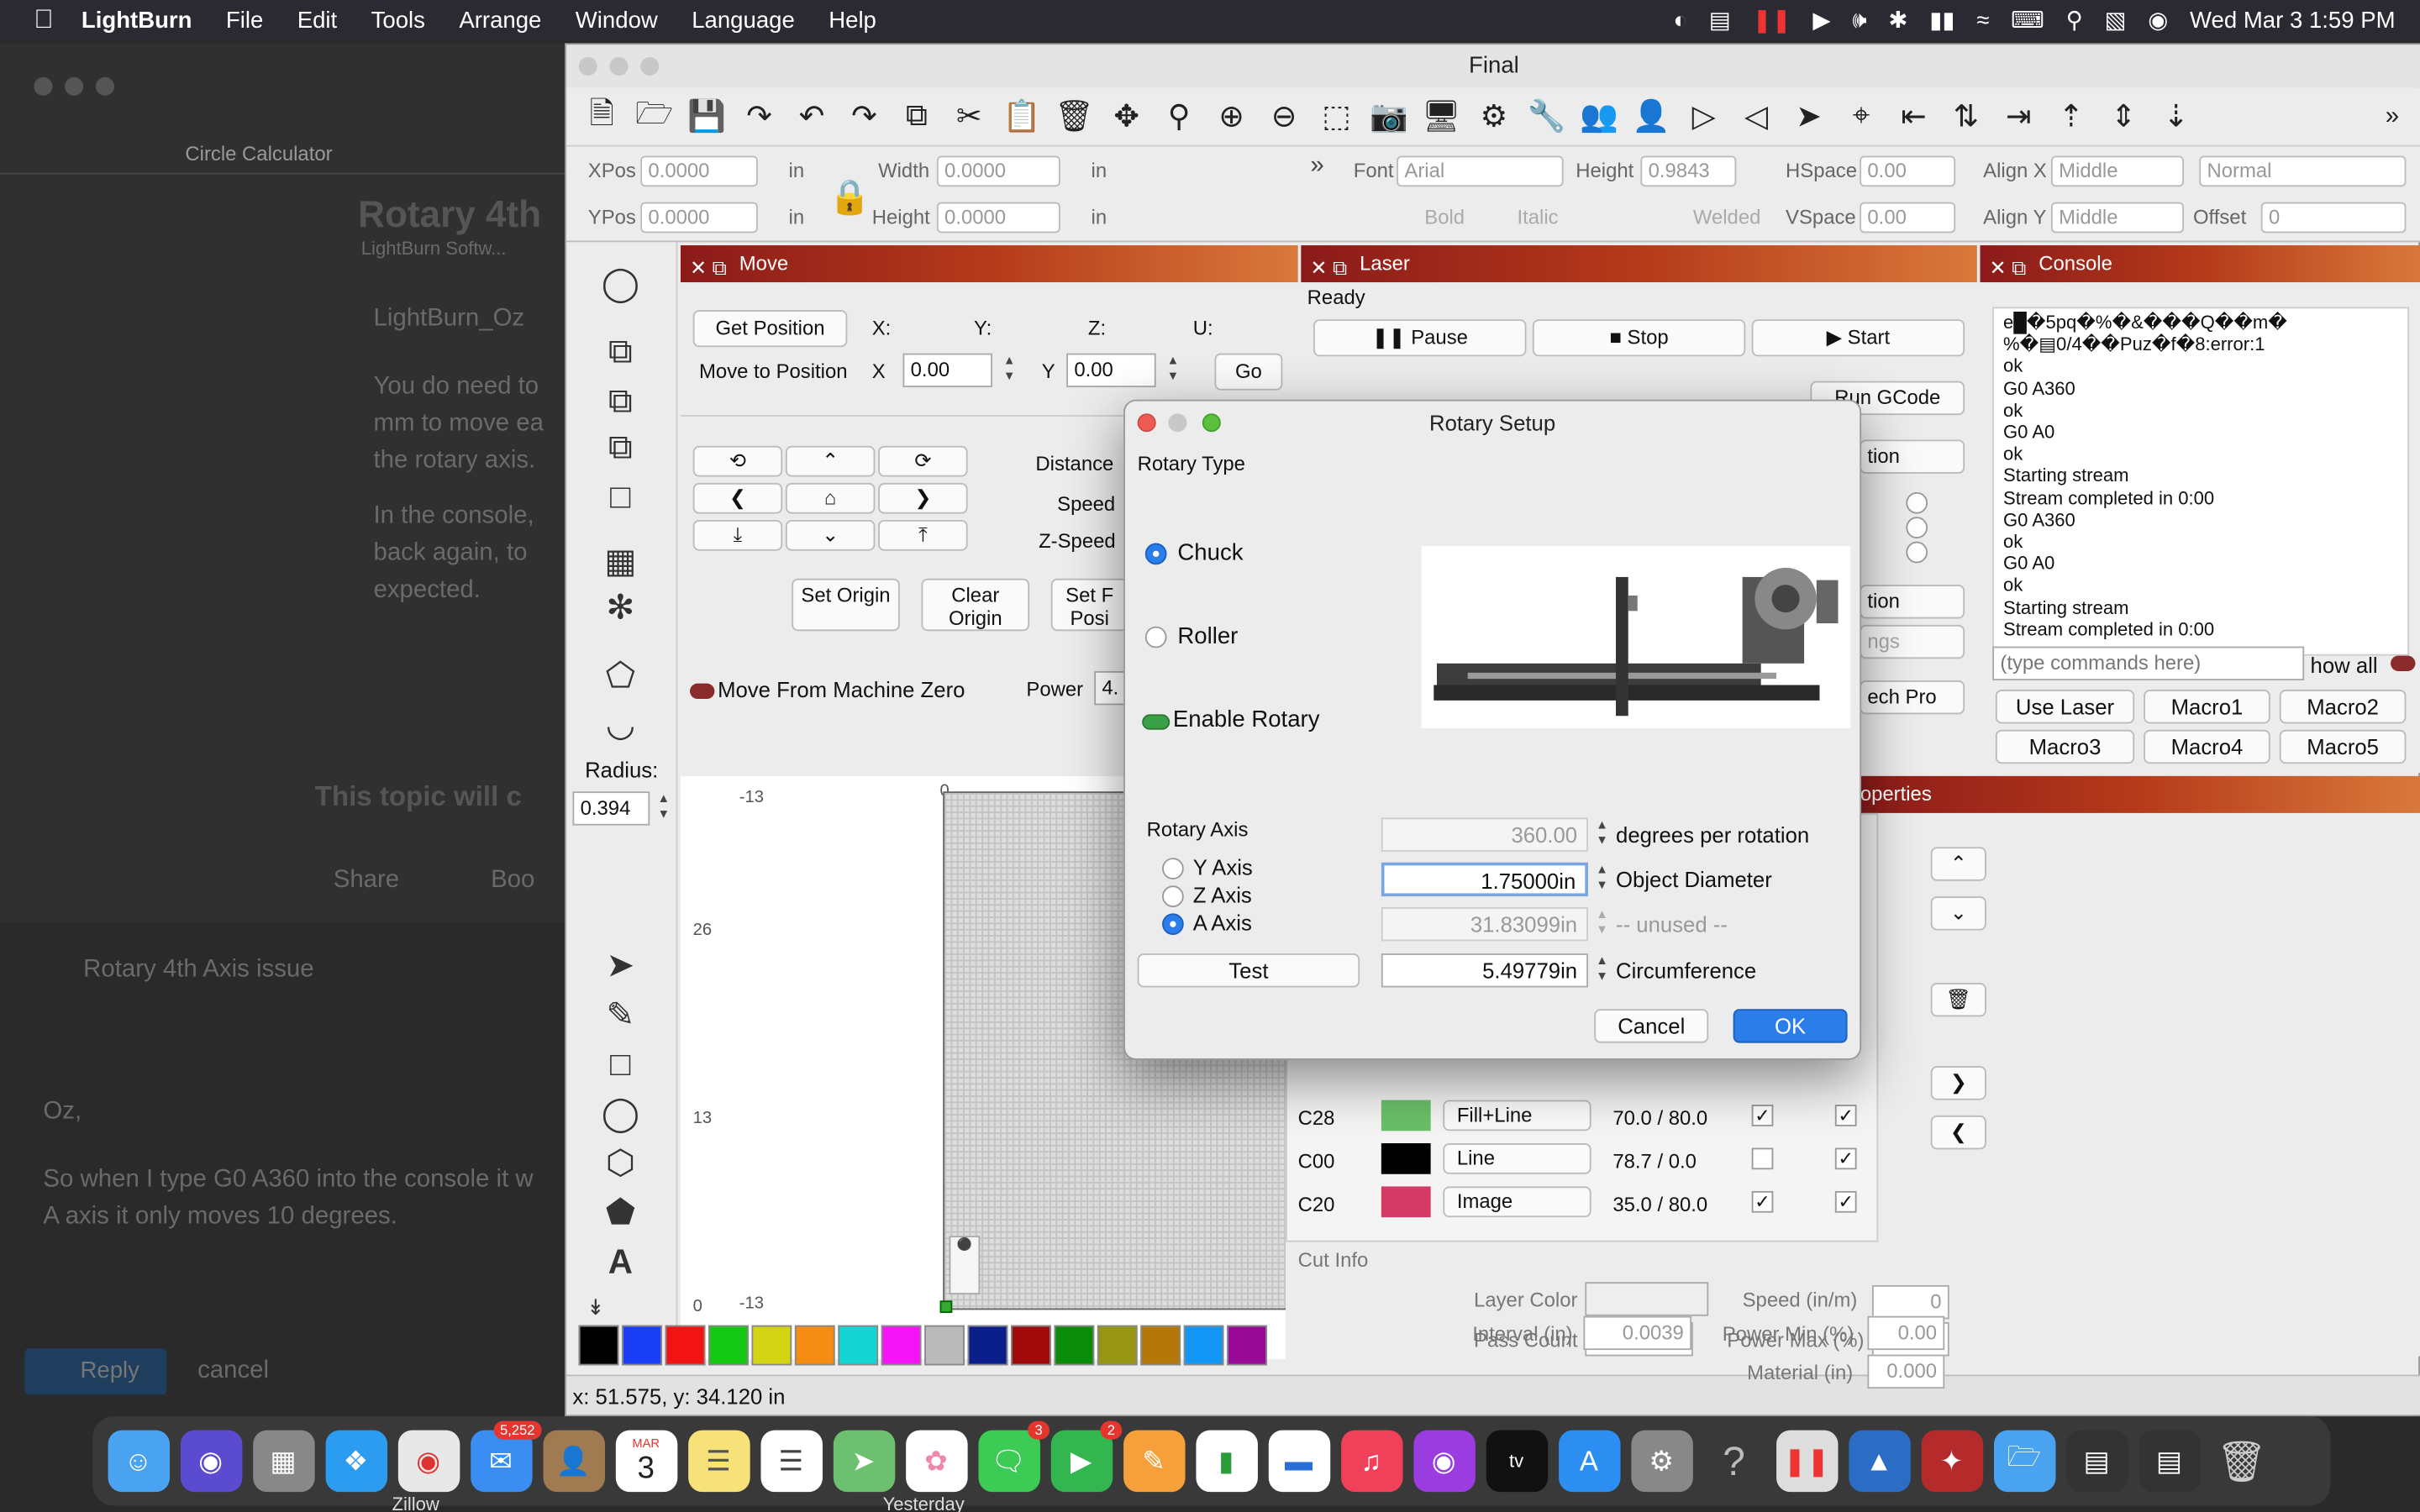 Image resolution: width=2420 pixels, height=1512 pixels. I want to click on bg-share: Share, so click(367, 881).